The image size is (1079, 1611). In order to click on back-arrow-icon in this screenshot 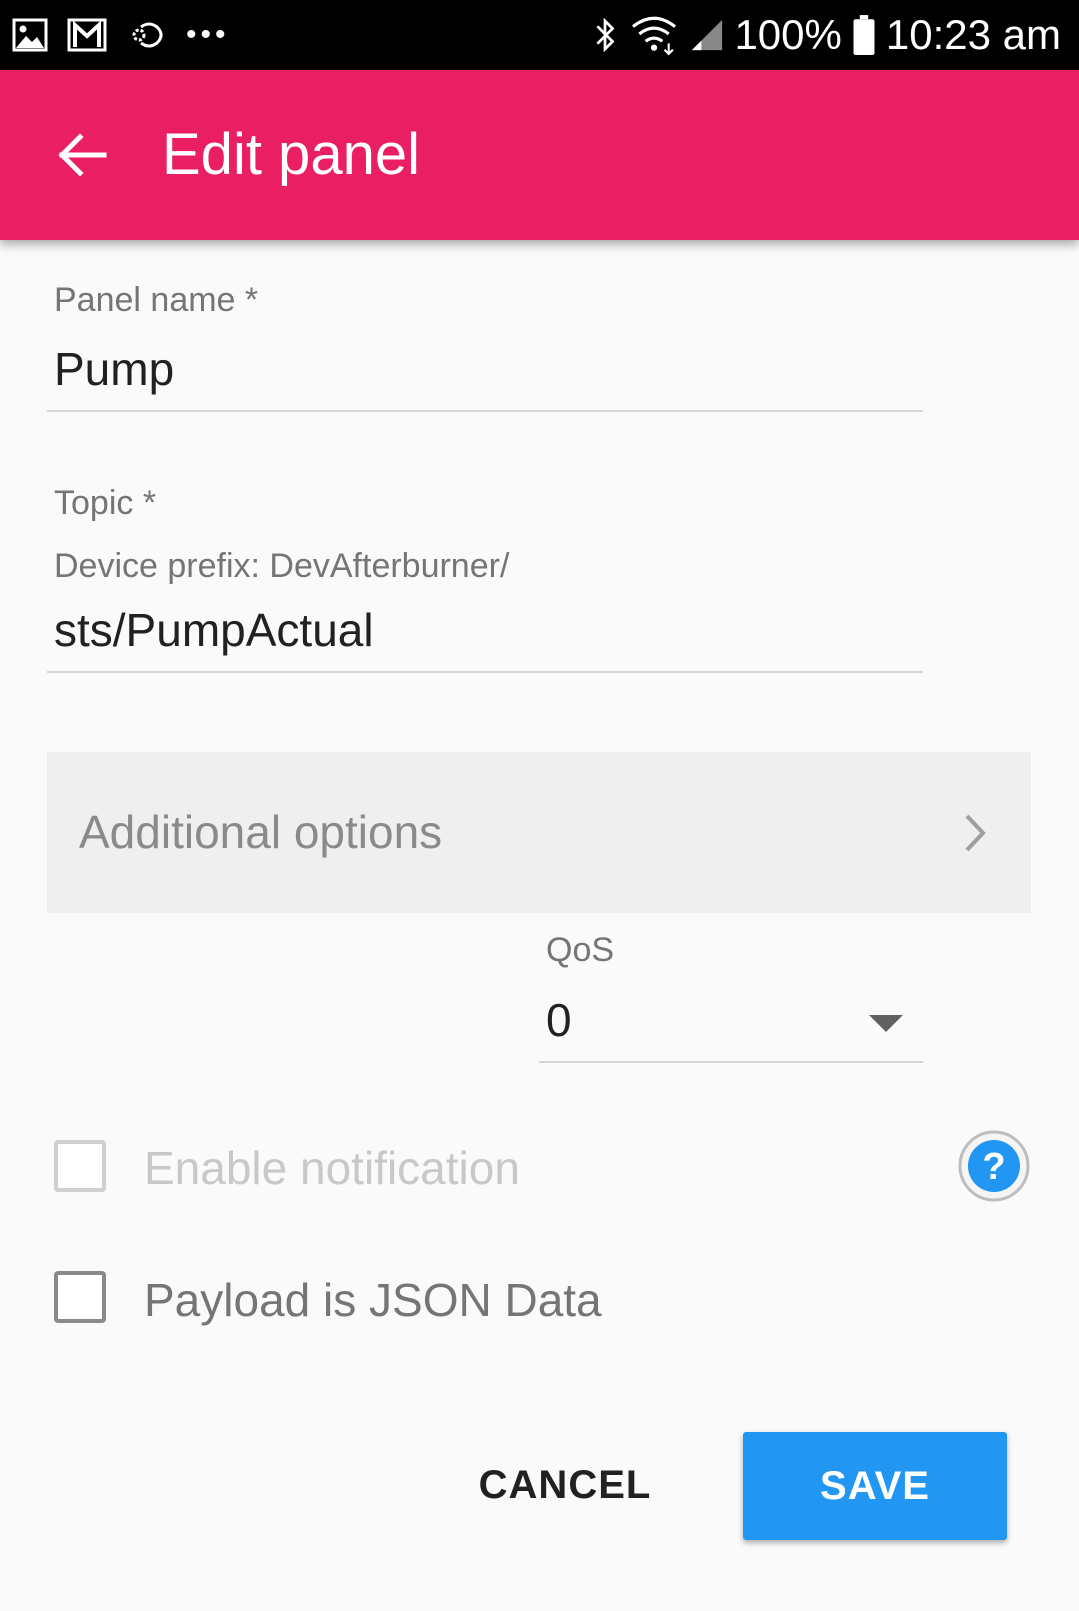, I will do `click(82, 155)`.